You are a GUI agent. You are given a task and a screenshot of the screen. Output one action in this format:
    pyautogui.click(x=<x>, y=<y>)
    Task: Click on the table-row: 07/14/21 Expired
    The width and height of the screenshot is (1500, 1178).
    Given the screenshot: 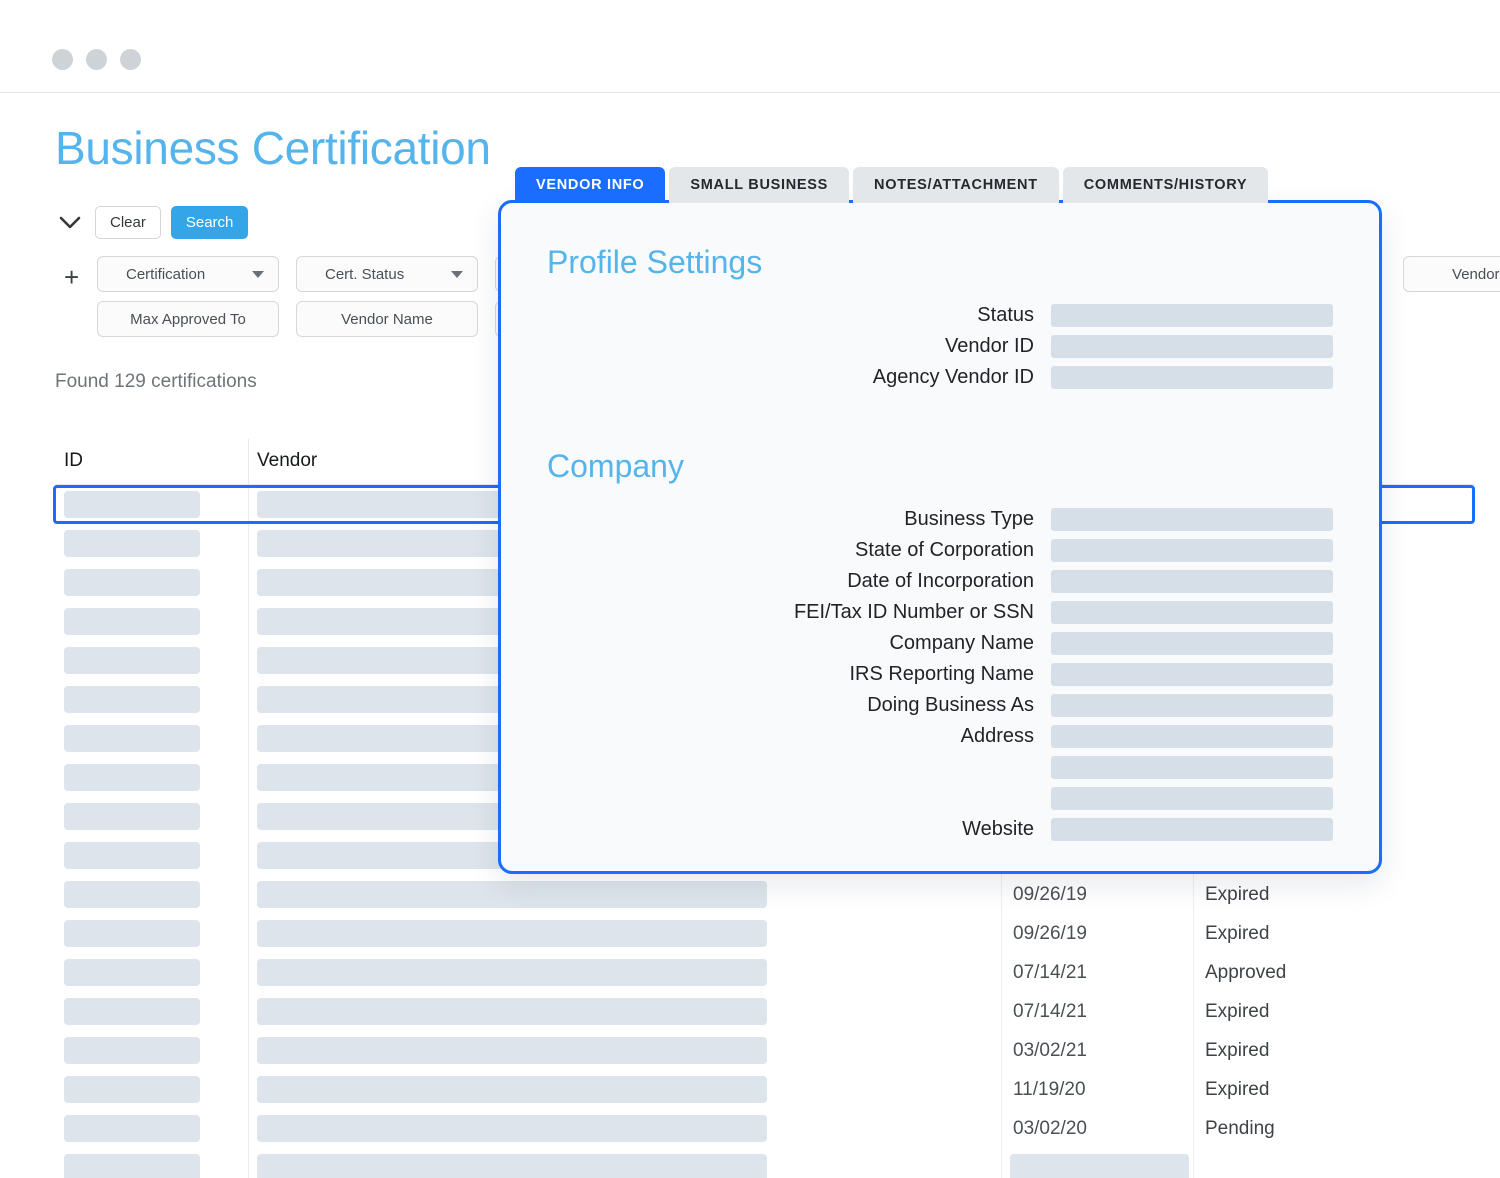 What is the action you would take?
    pyautogui.click(x=765, y=1011)
    